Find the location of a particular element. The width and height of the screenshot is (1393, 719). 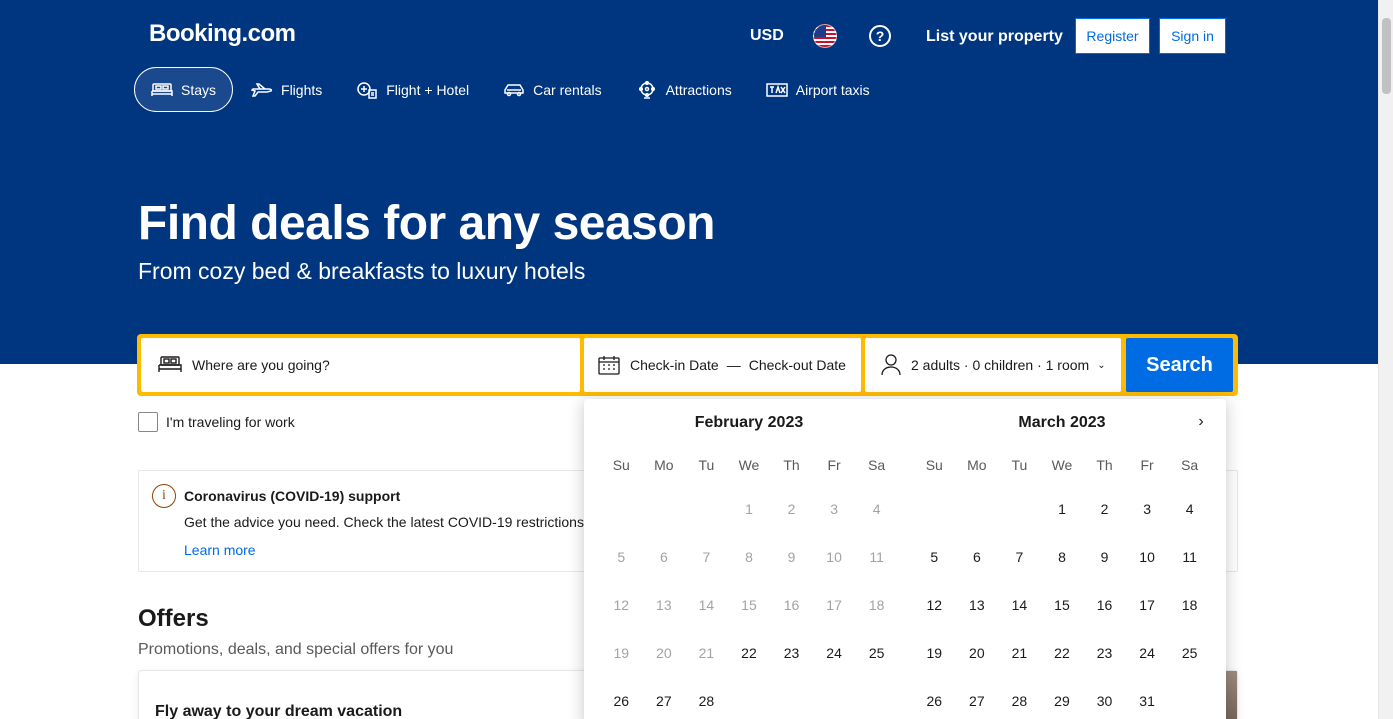

list-property-link: List your property is located at coordinates (994, 37).